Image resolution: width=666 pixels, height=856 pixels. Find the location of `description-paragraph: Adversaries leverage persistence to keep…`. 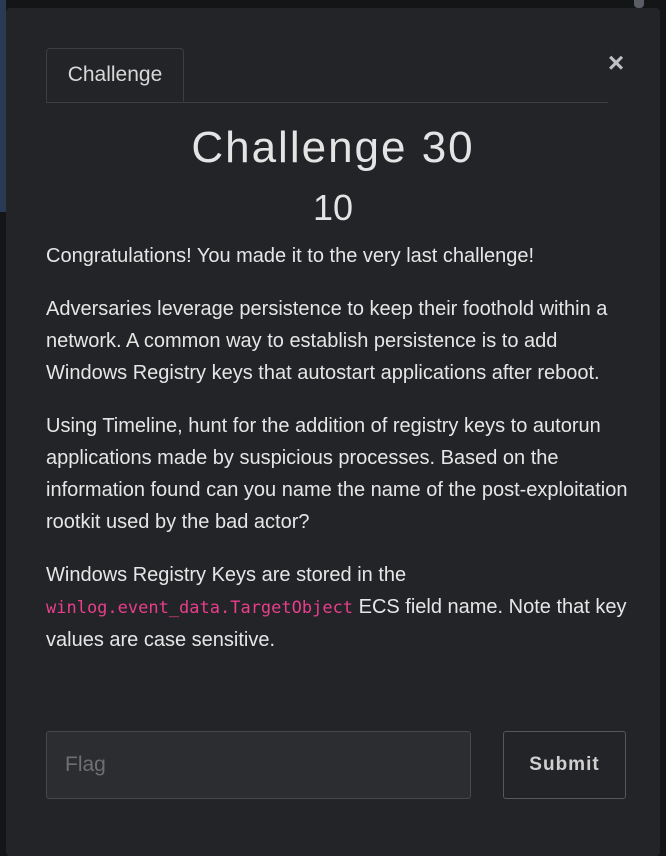

description-paragraph: Adversaries leverage persistence to keep… is located at coordinates (327, 341).